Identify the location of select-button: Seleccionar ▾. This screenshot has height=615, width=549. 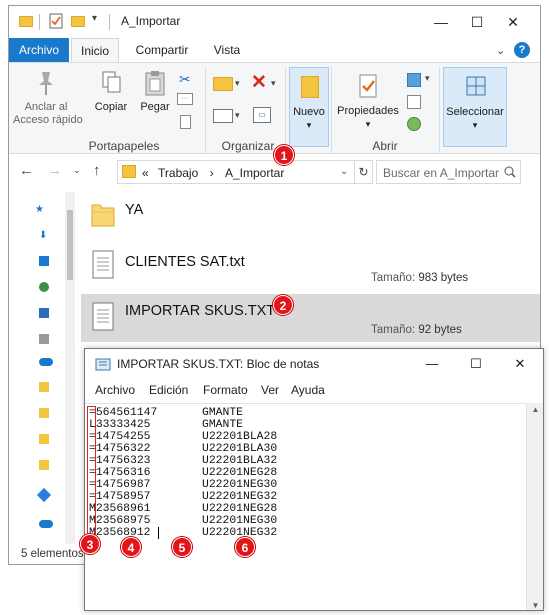
(475, 107).